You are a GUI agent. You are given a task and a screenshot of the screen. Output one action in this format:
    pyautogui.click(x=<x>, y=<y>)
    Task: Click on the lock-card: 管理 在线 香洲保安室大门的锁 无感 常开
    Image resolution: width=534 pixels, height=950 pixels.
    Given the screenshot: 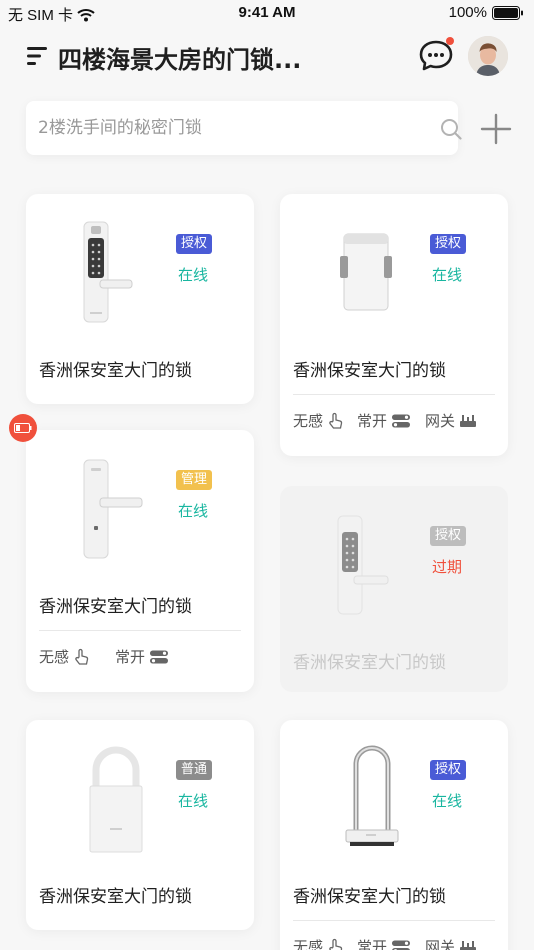 What is the action you would take?
    pyautogui.click(x=131, y=553)
    